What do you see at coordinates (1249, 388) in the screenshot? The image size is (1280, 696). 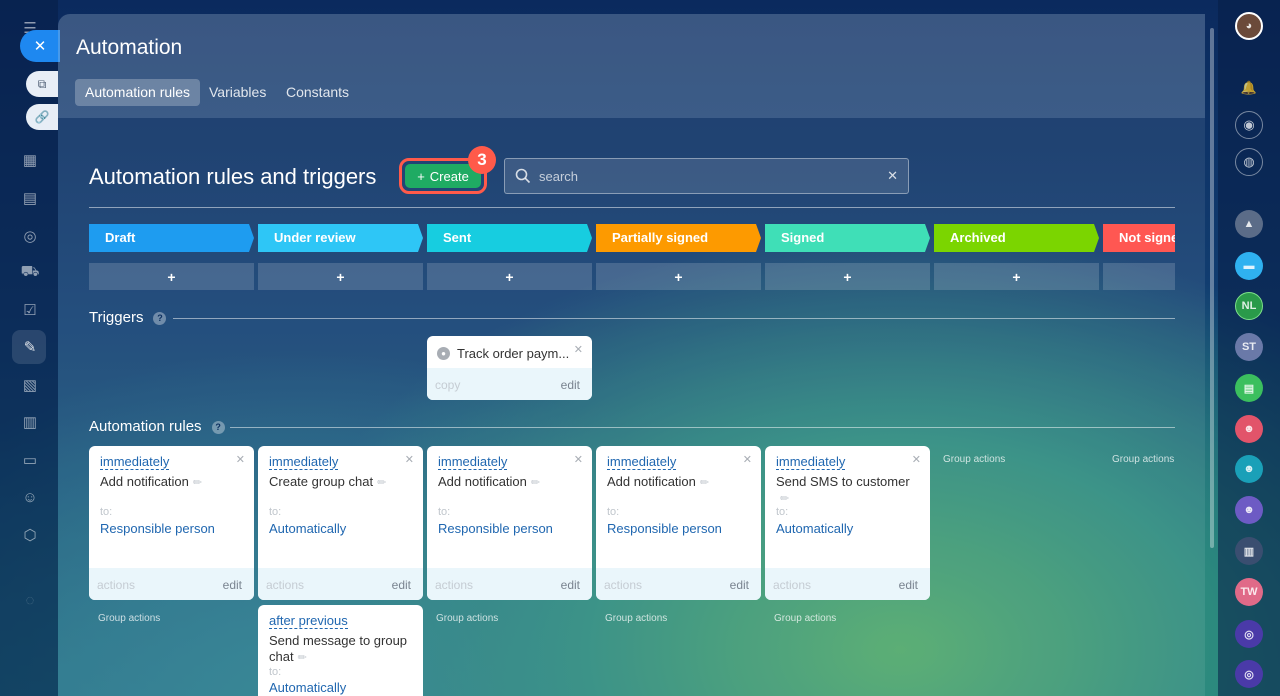 I see `document-avatar: ▤` at bounding box center [1249, 388].